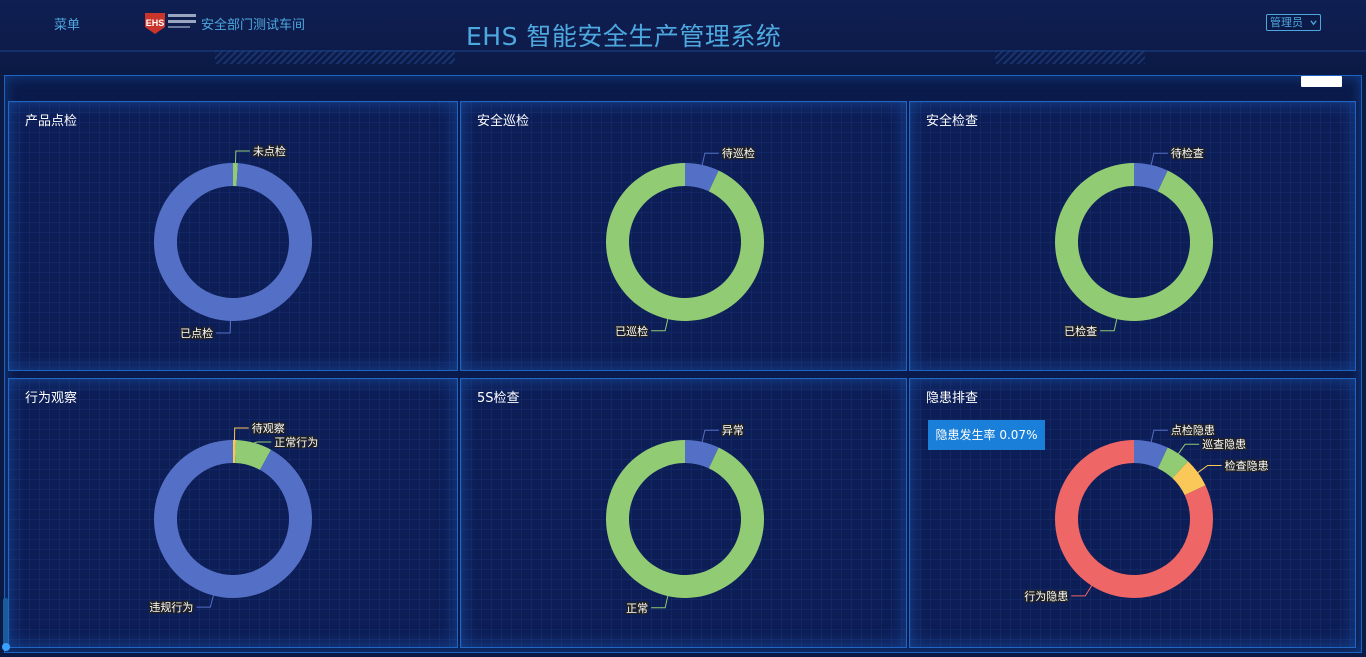 The width and height of the screenshot is (1366, 657). What do you see at coordinates (170, 23) in the screenshot?
I see `ehs-logo: EHS` at bounding box center [170, 23].